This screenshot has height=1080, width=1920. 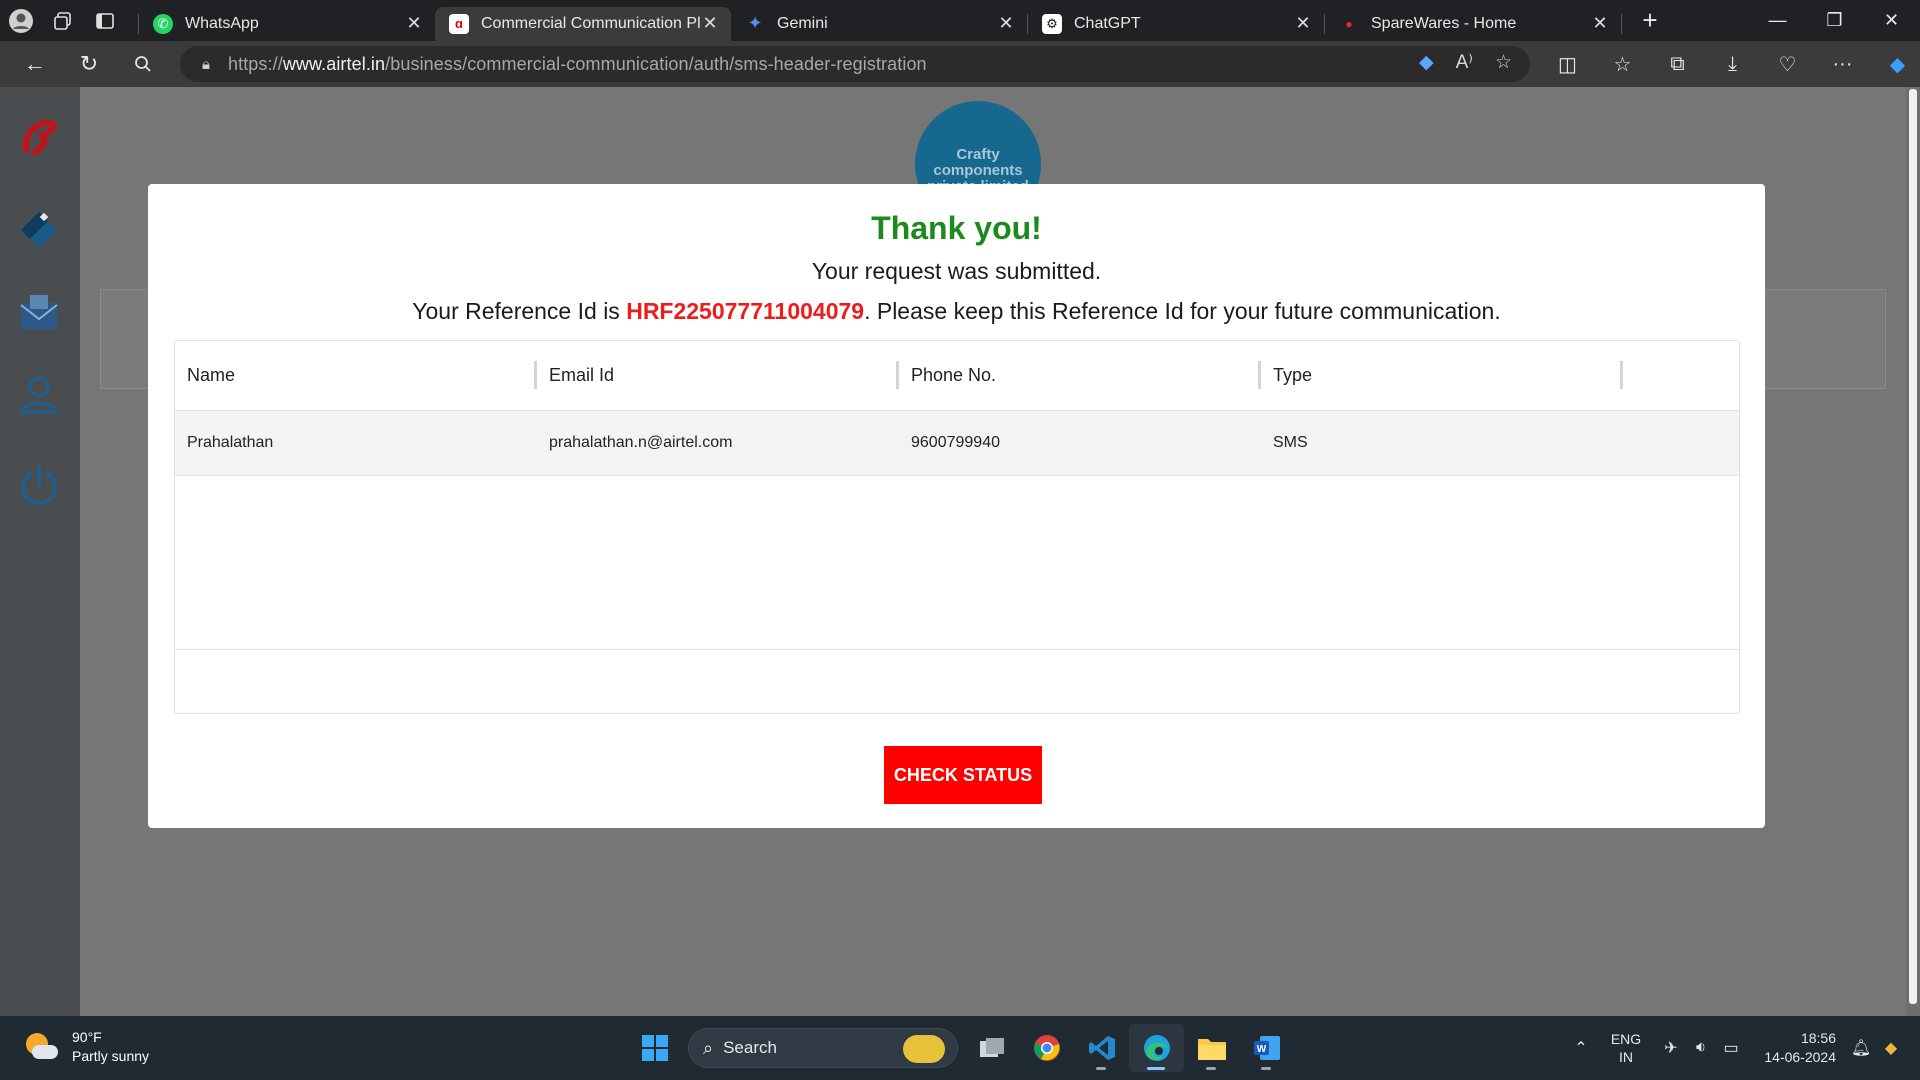 What do you see at coordinates (1701, 1048) in the screenshot?
I see `volume-icon: 🔉︎` at bounding box center [1701, 1048].